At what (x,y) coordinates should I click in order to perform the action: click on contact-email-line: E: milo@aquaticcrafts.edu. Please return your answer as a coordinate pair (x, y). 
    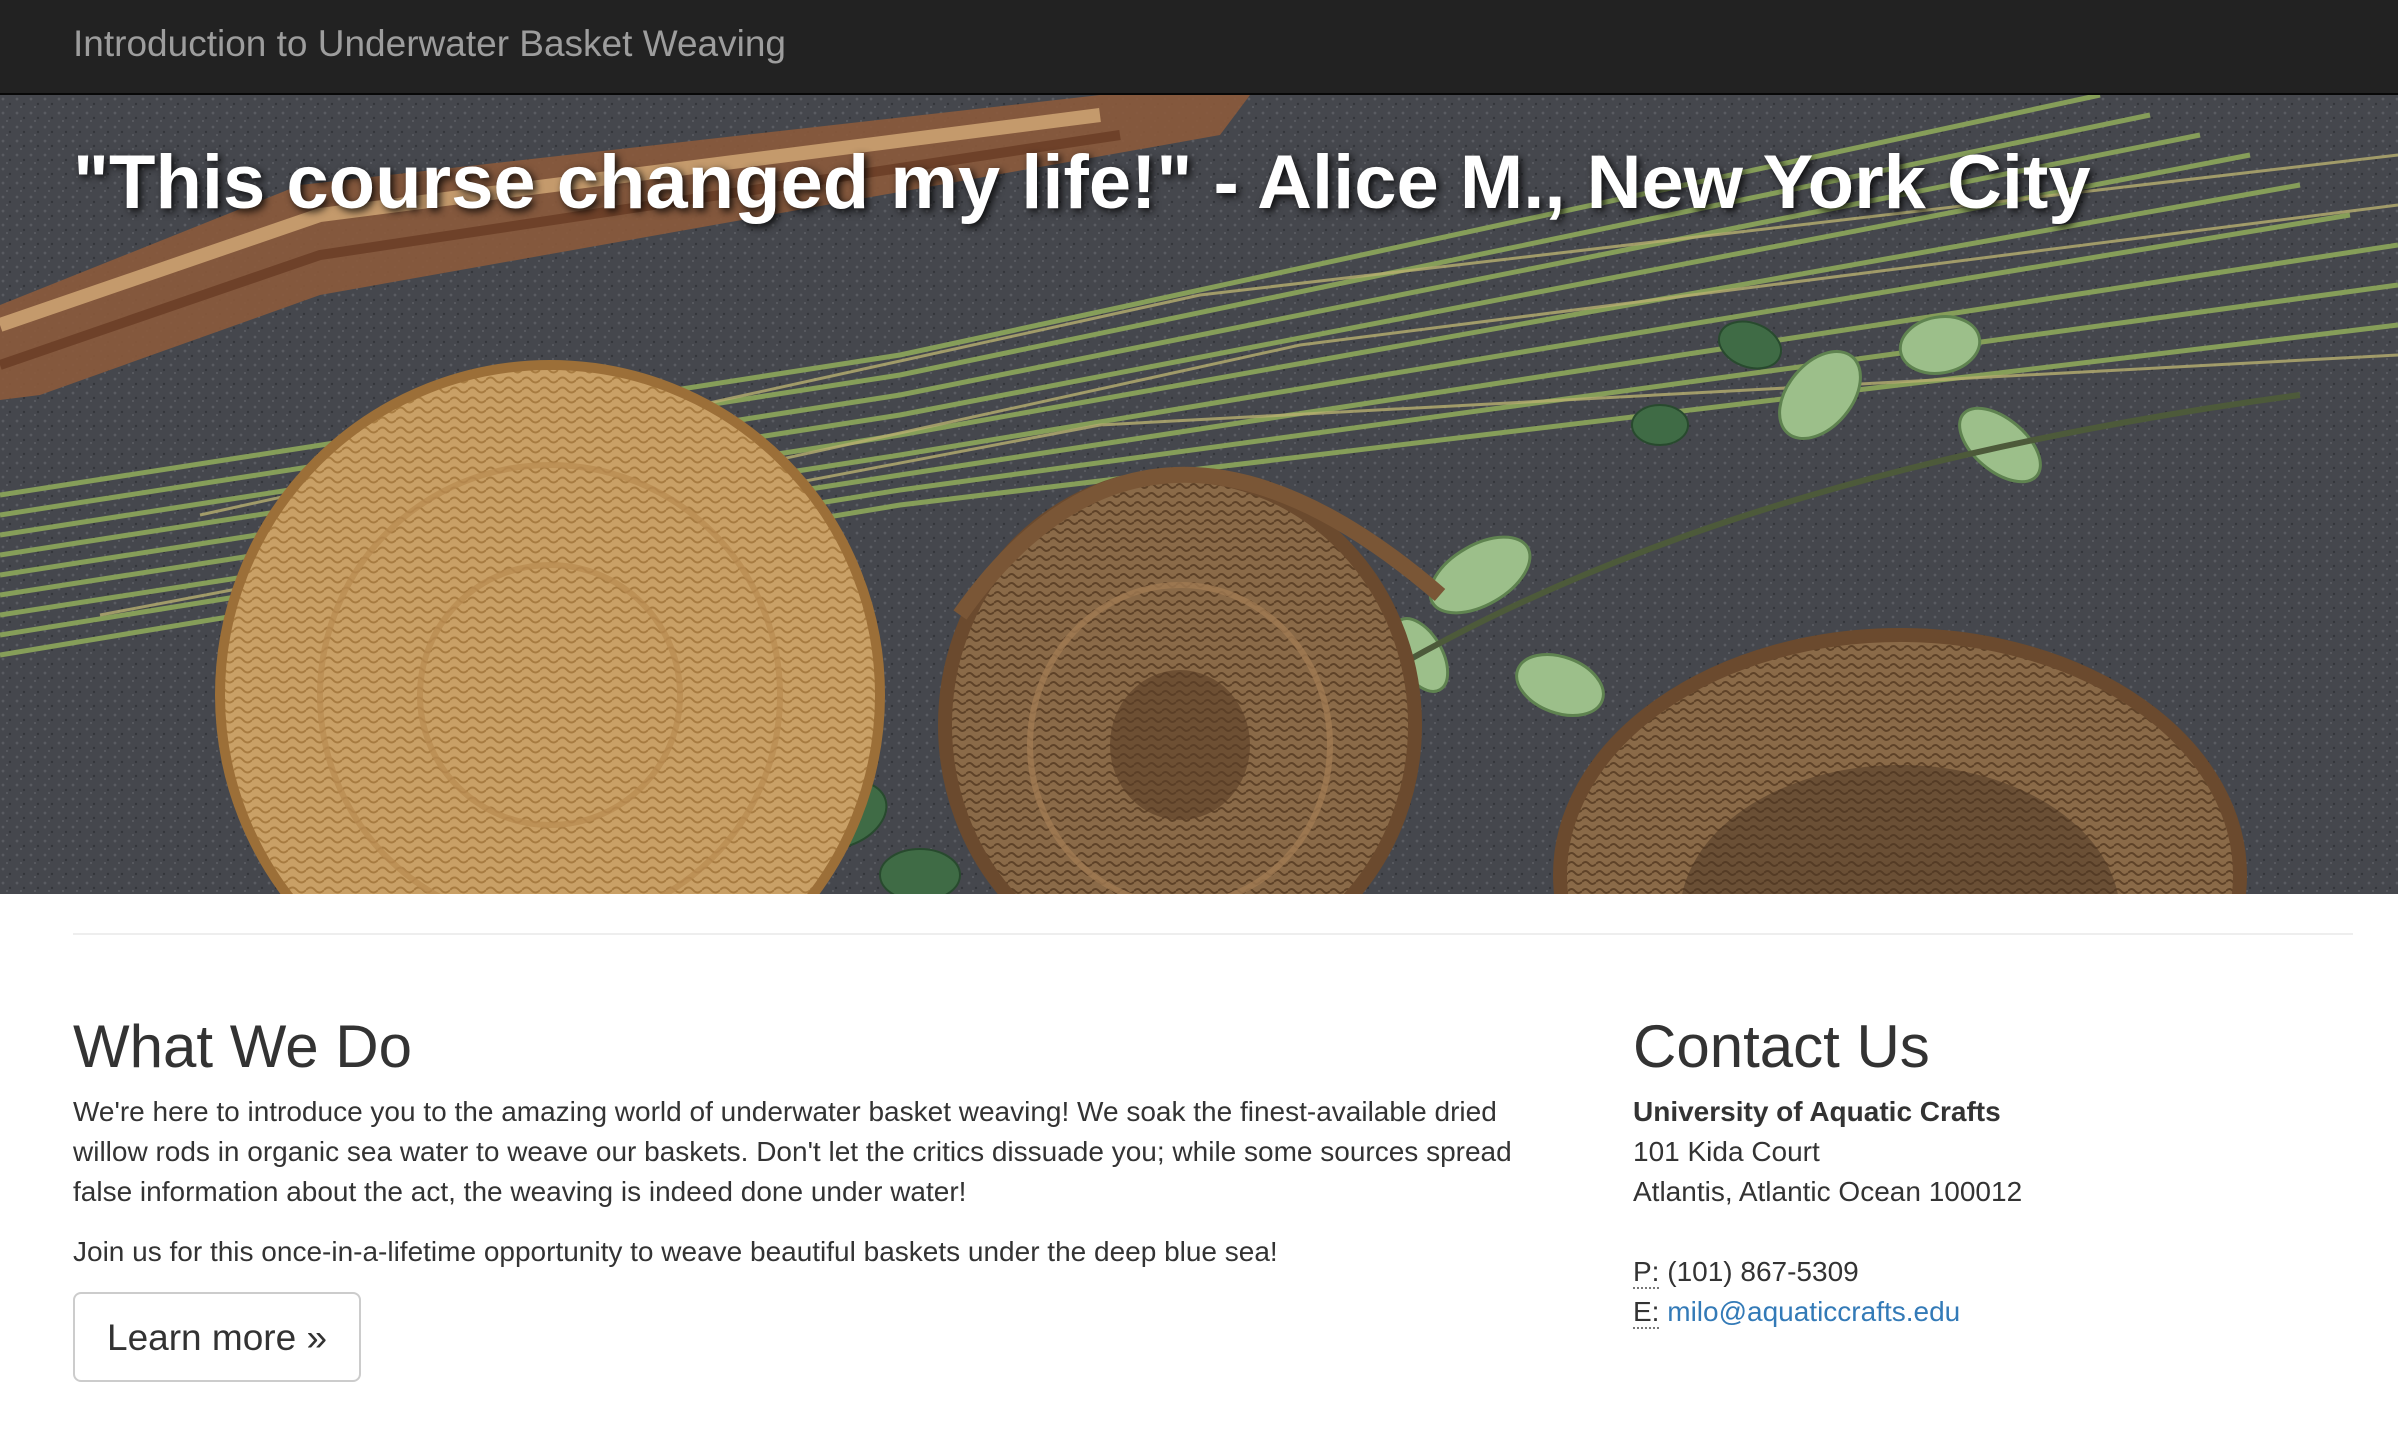
    Looking at the image, I should click on (1993, 1312).